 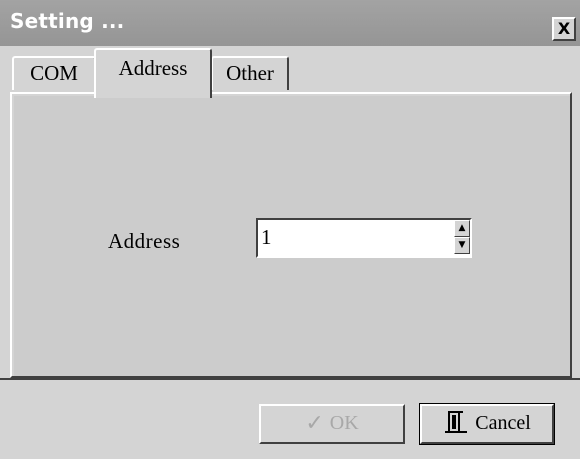 I want to click on checkmark-icon: ✓, so click(x=314, y=422).